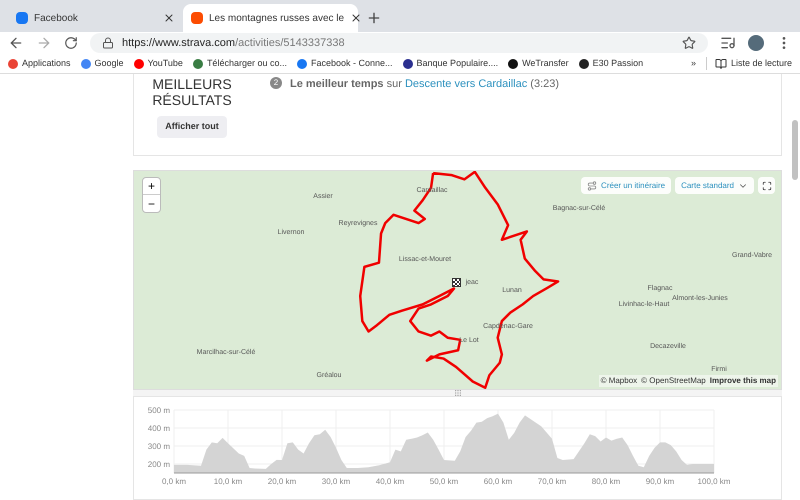  I want to click on star-icon, so click(689, 43).